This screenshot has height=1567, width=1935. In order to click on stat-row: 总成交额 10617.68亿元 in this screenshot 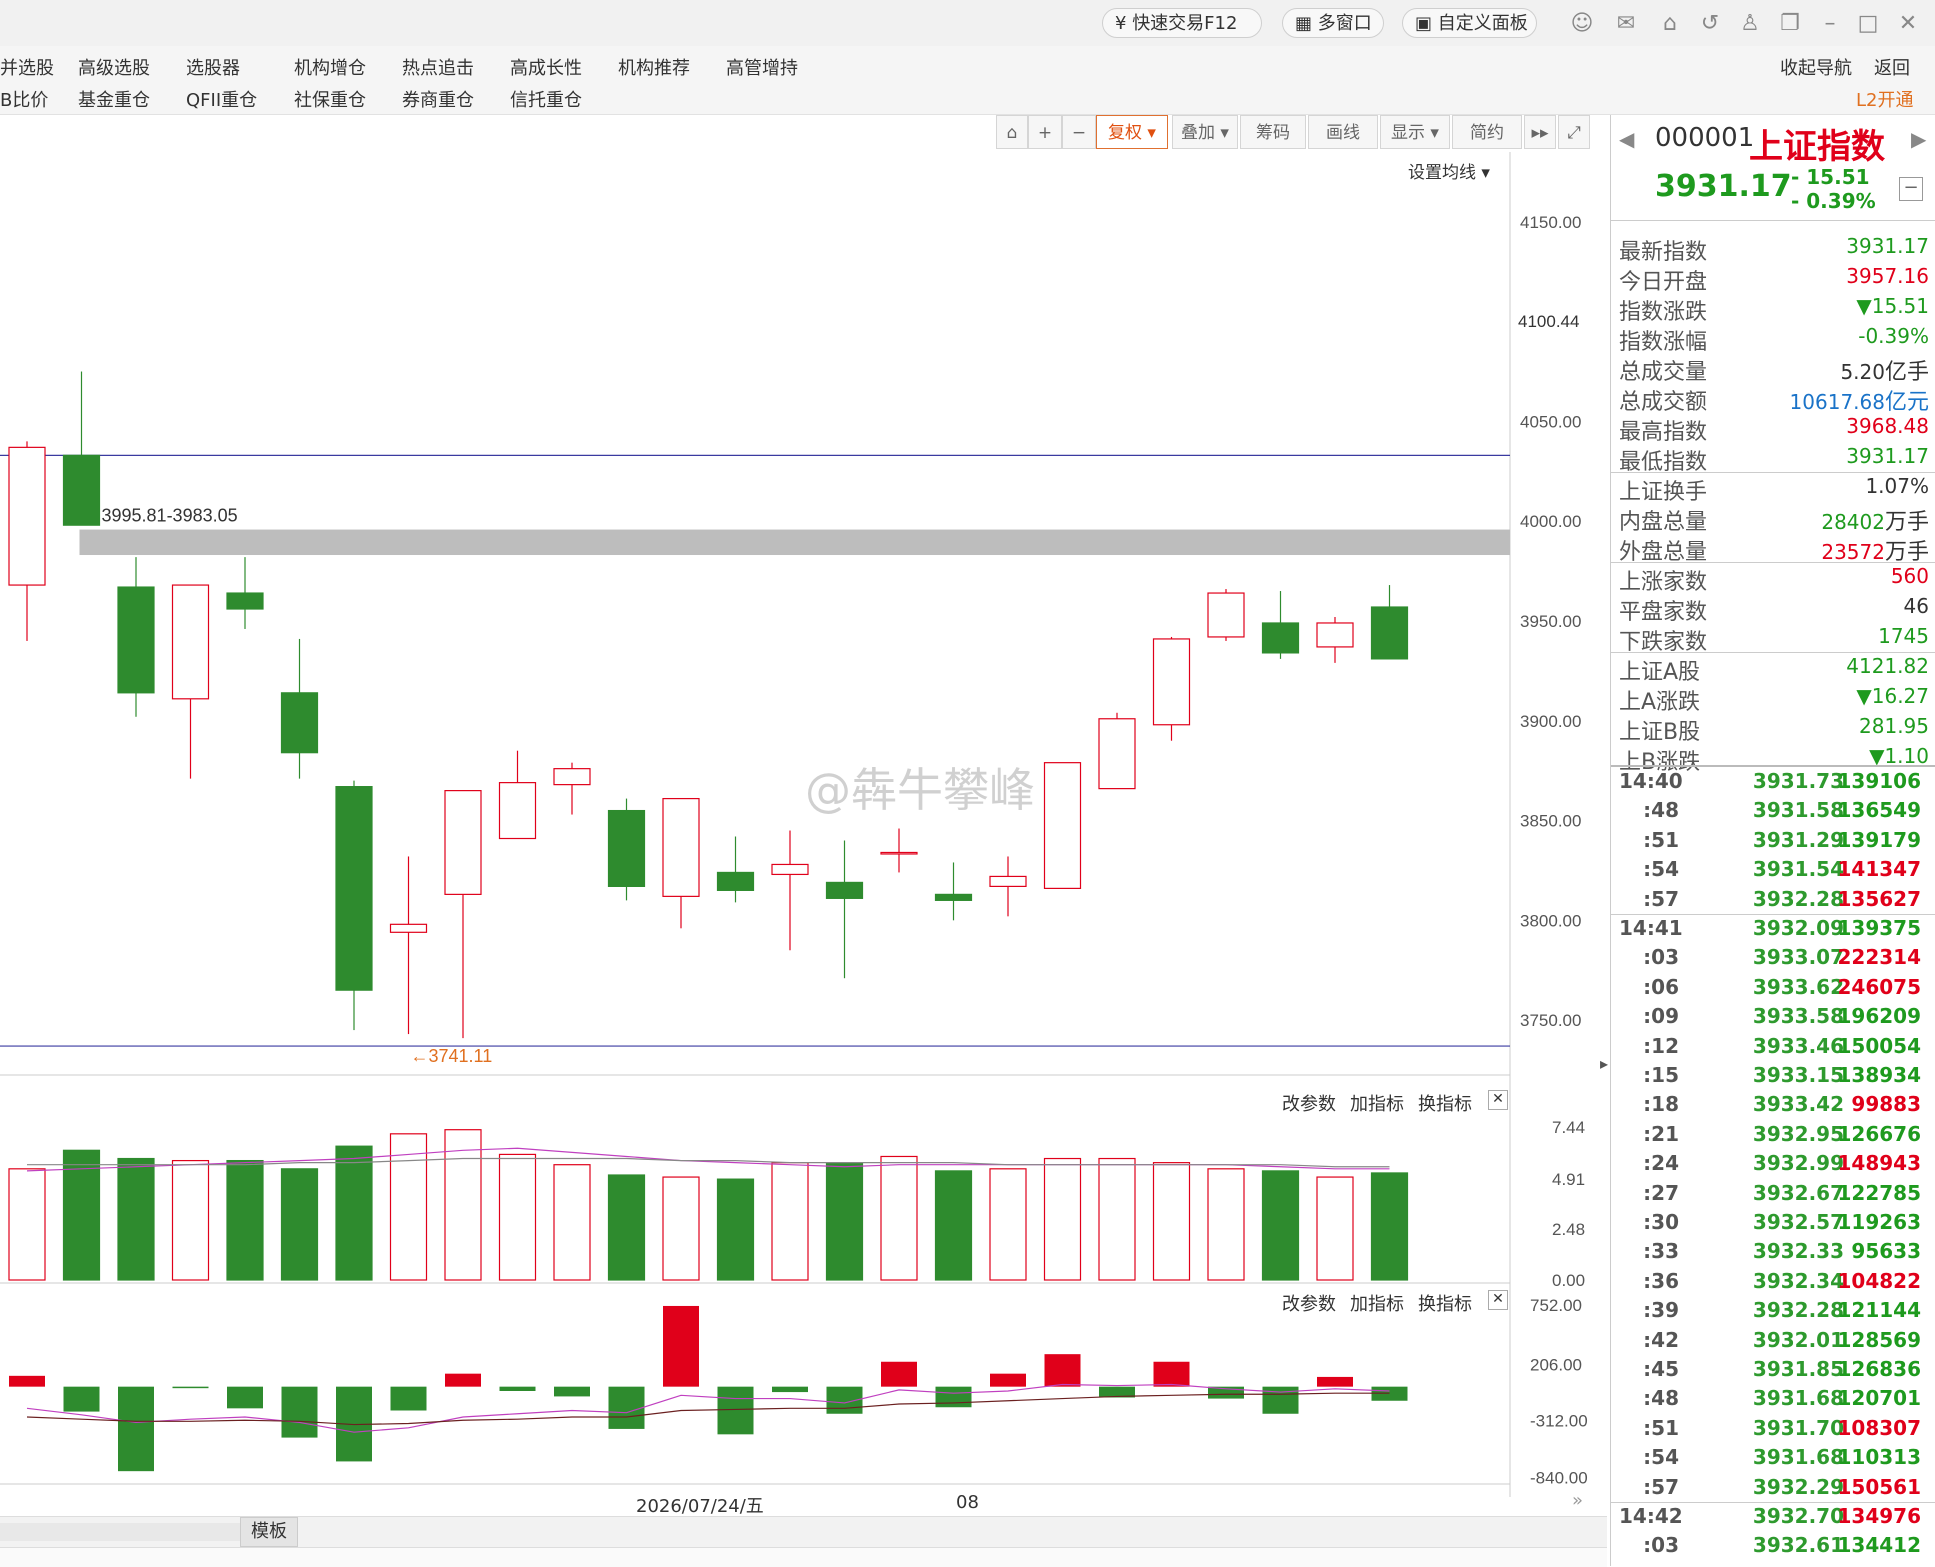, I will do `click(1774, 400)`.